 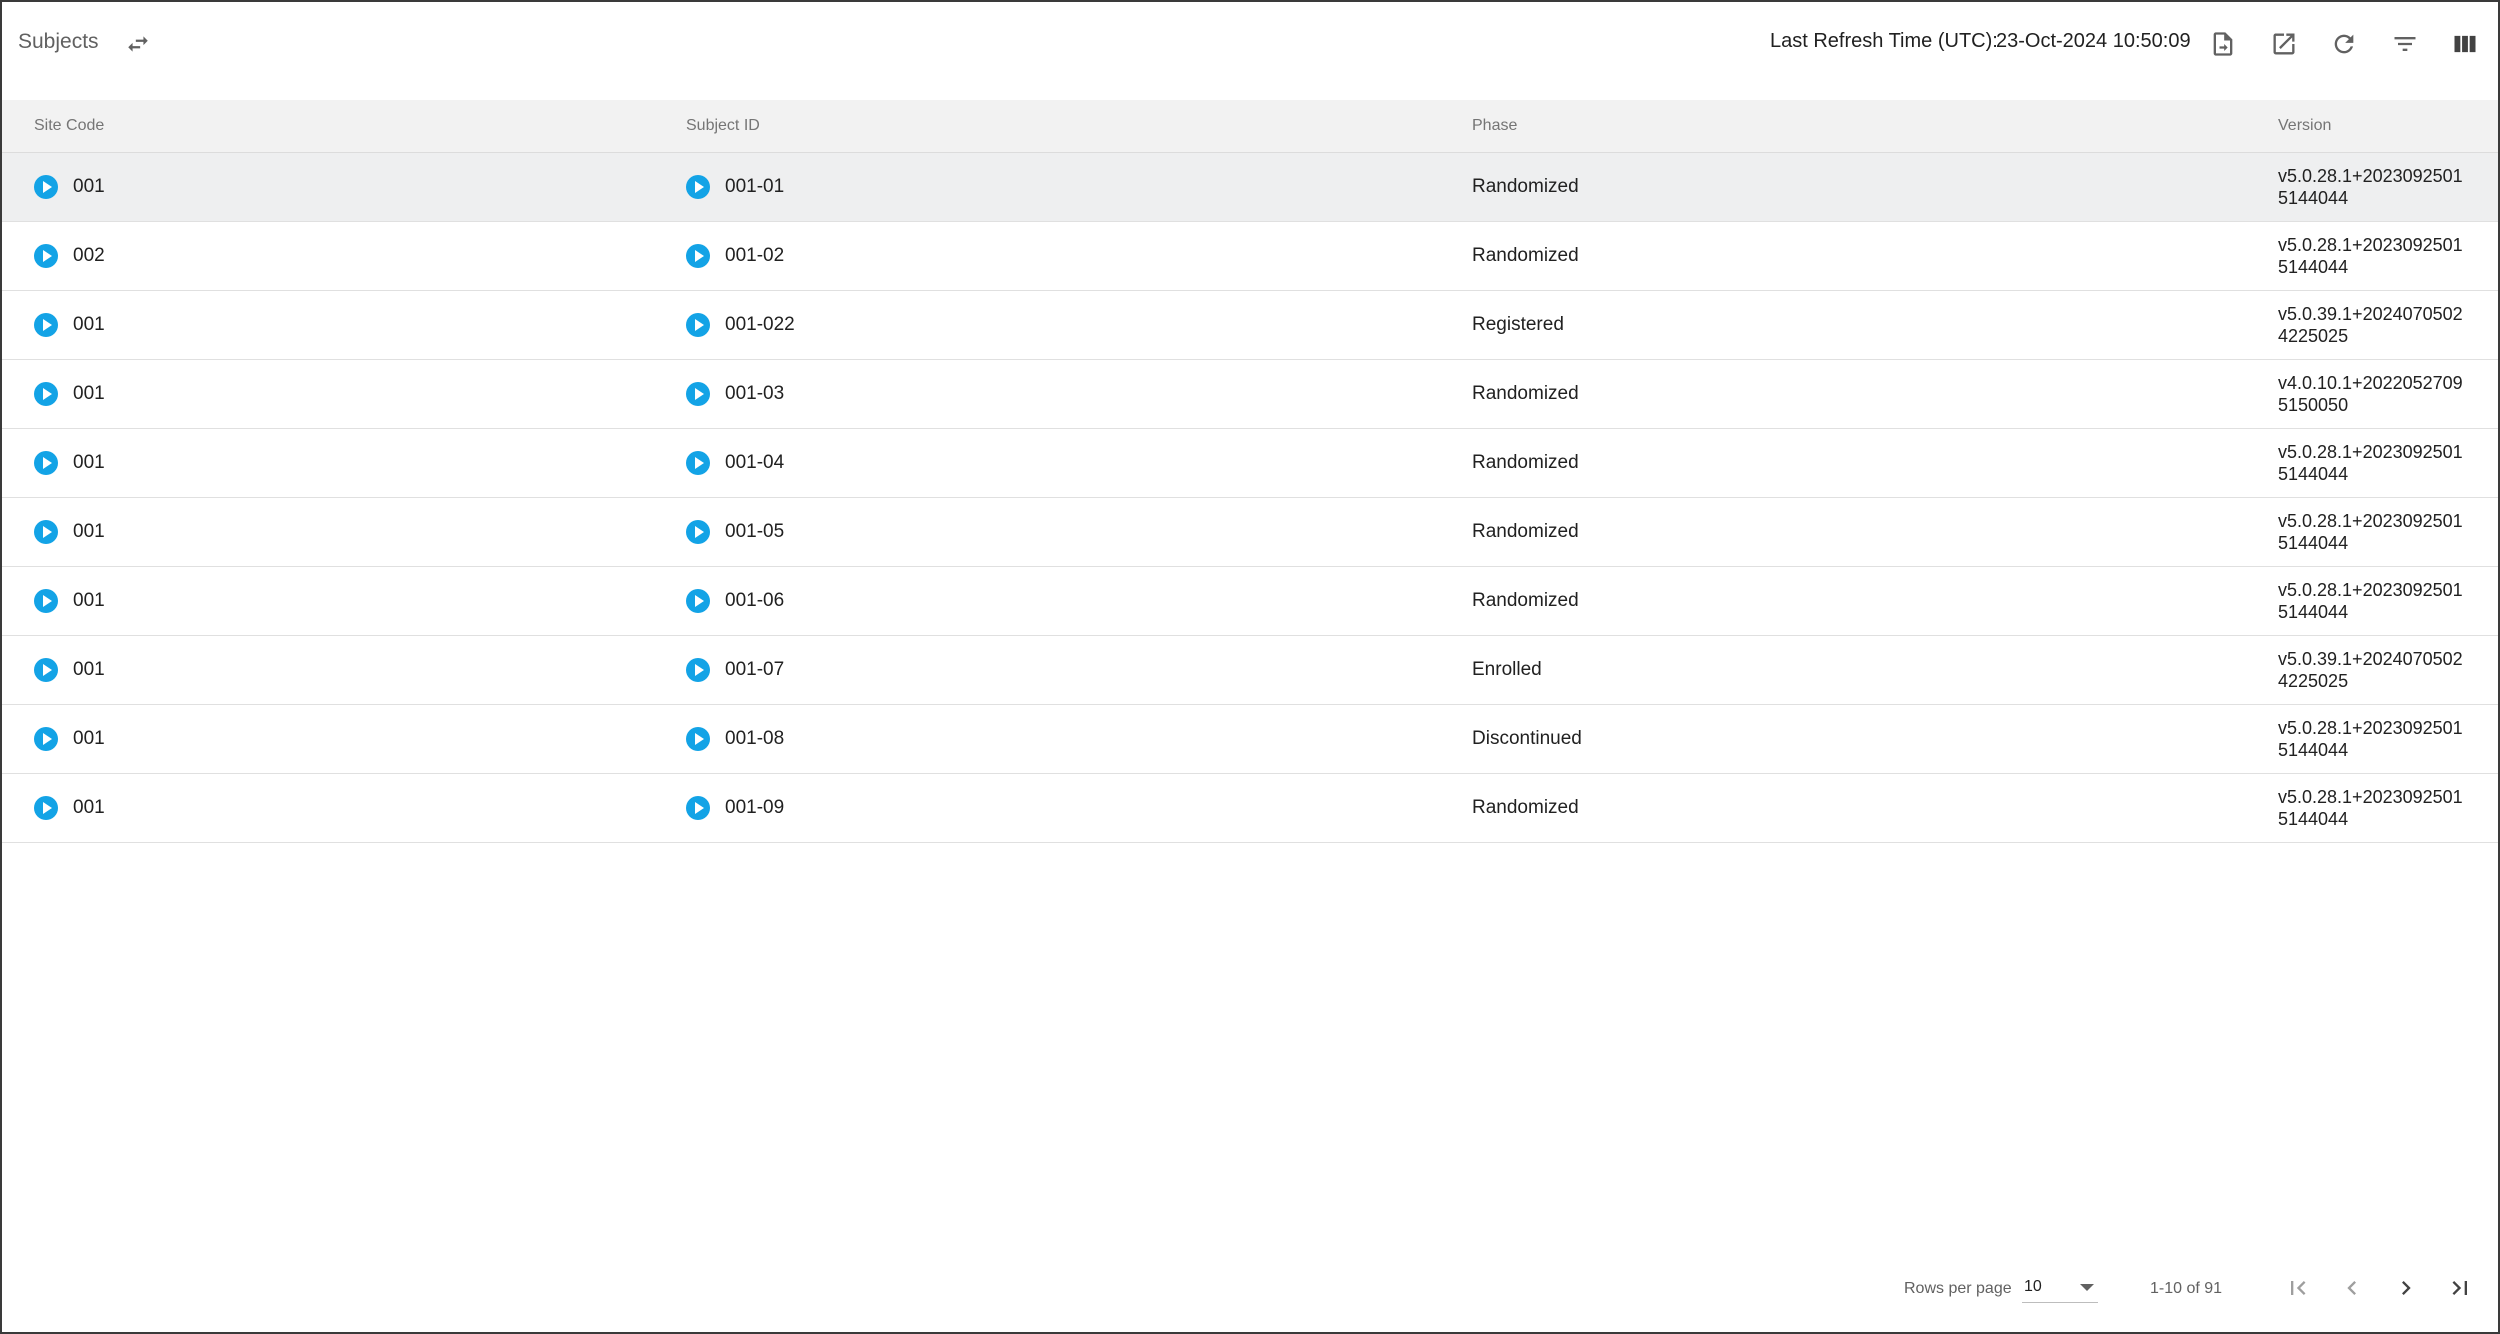 I want to click on site-code-cell: 002, so click(x=69, y=256).